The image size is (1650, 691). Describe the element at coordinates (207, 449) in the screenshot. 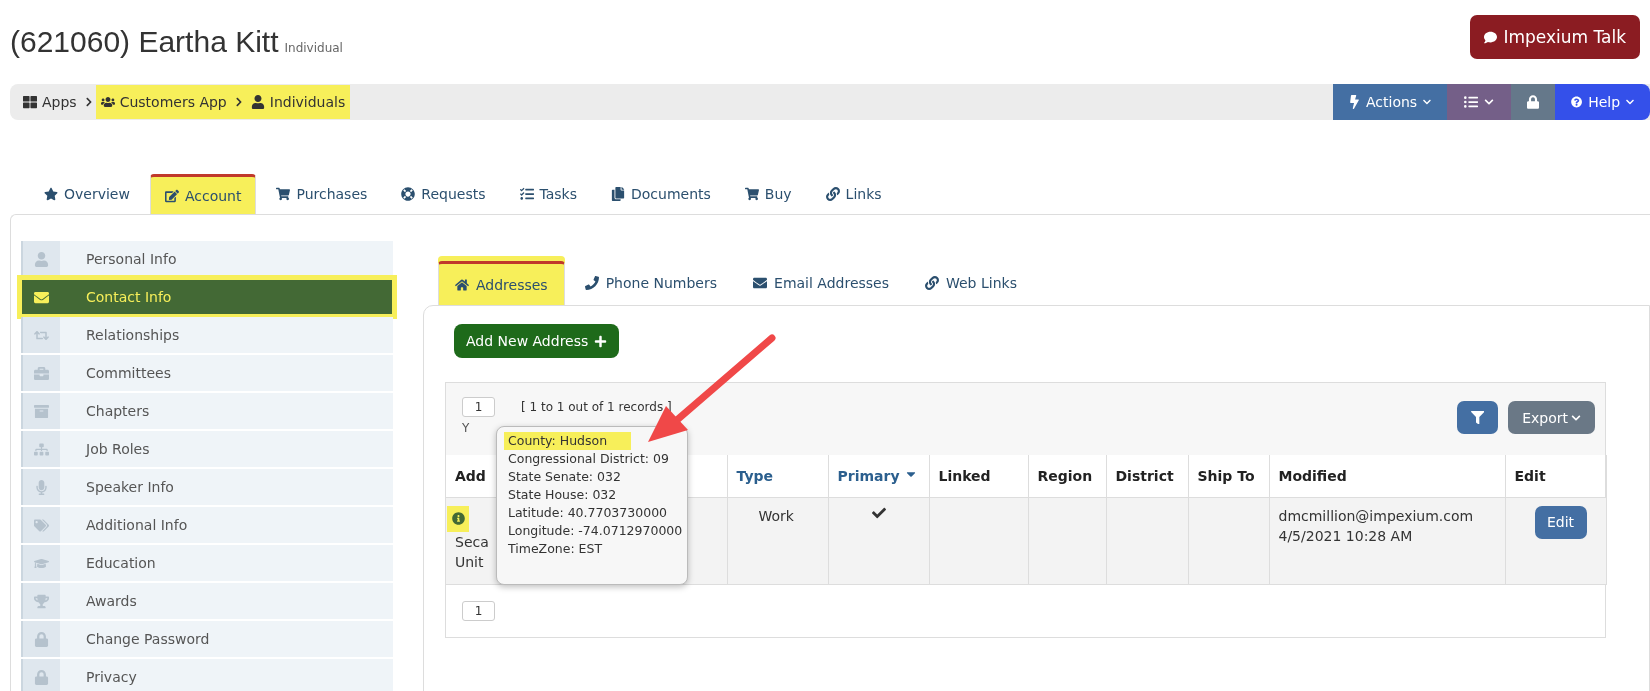

I see `sidebar-item: Job Roles` at that location.